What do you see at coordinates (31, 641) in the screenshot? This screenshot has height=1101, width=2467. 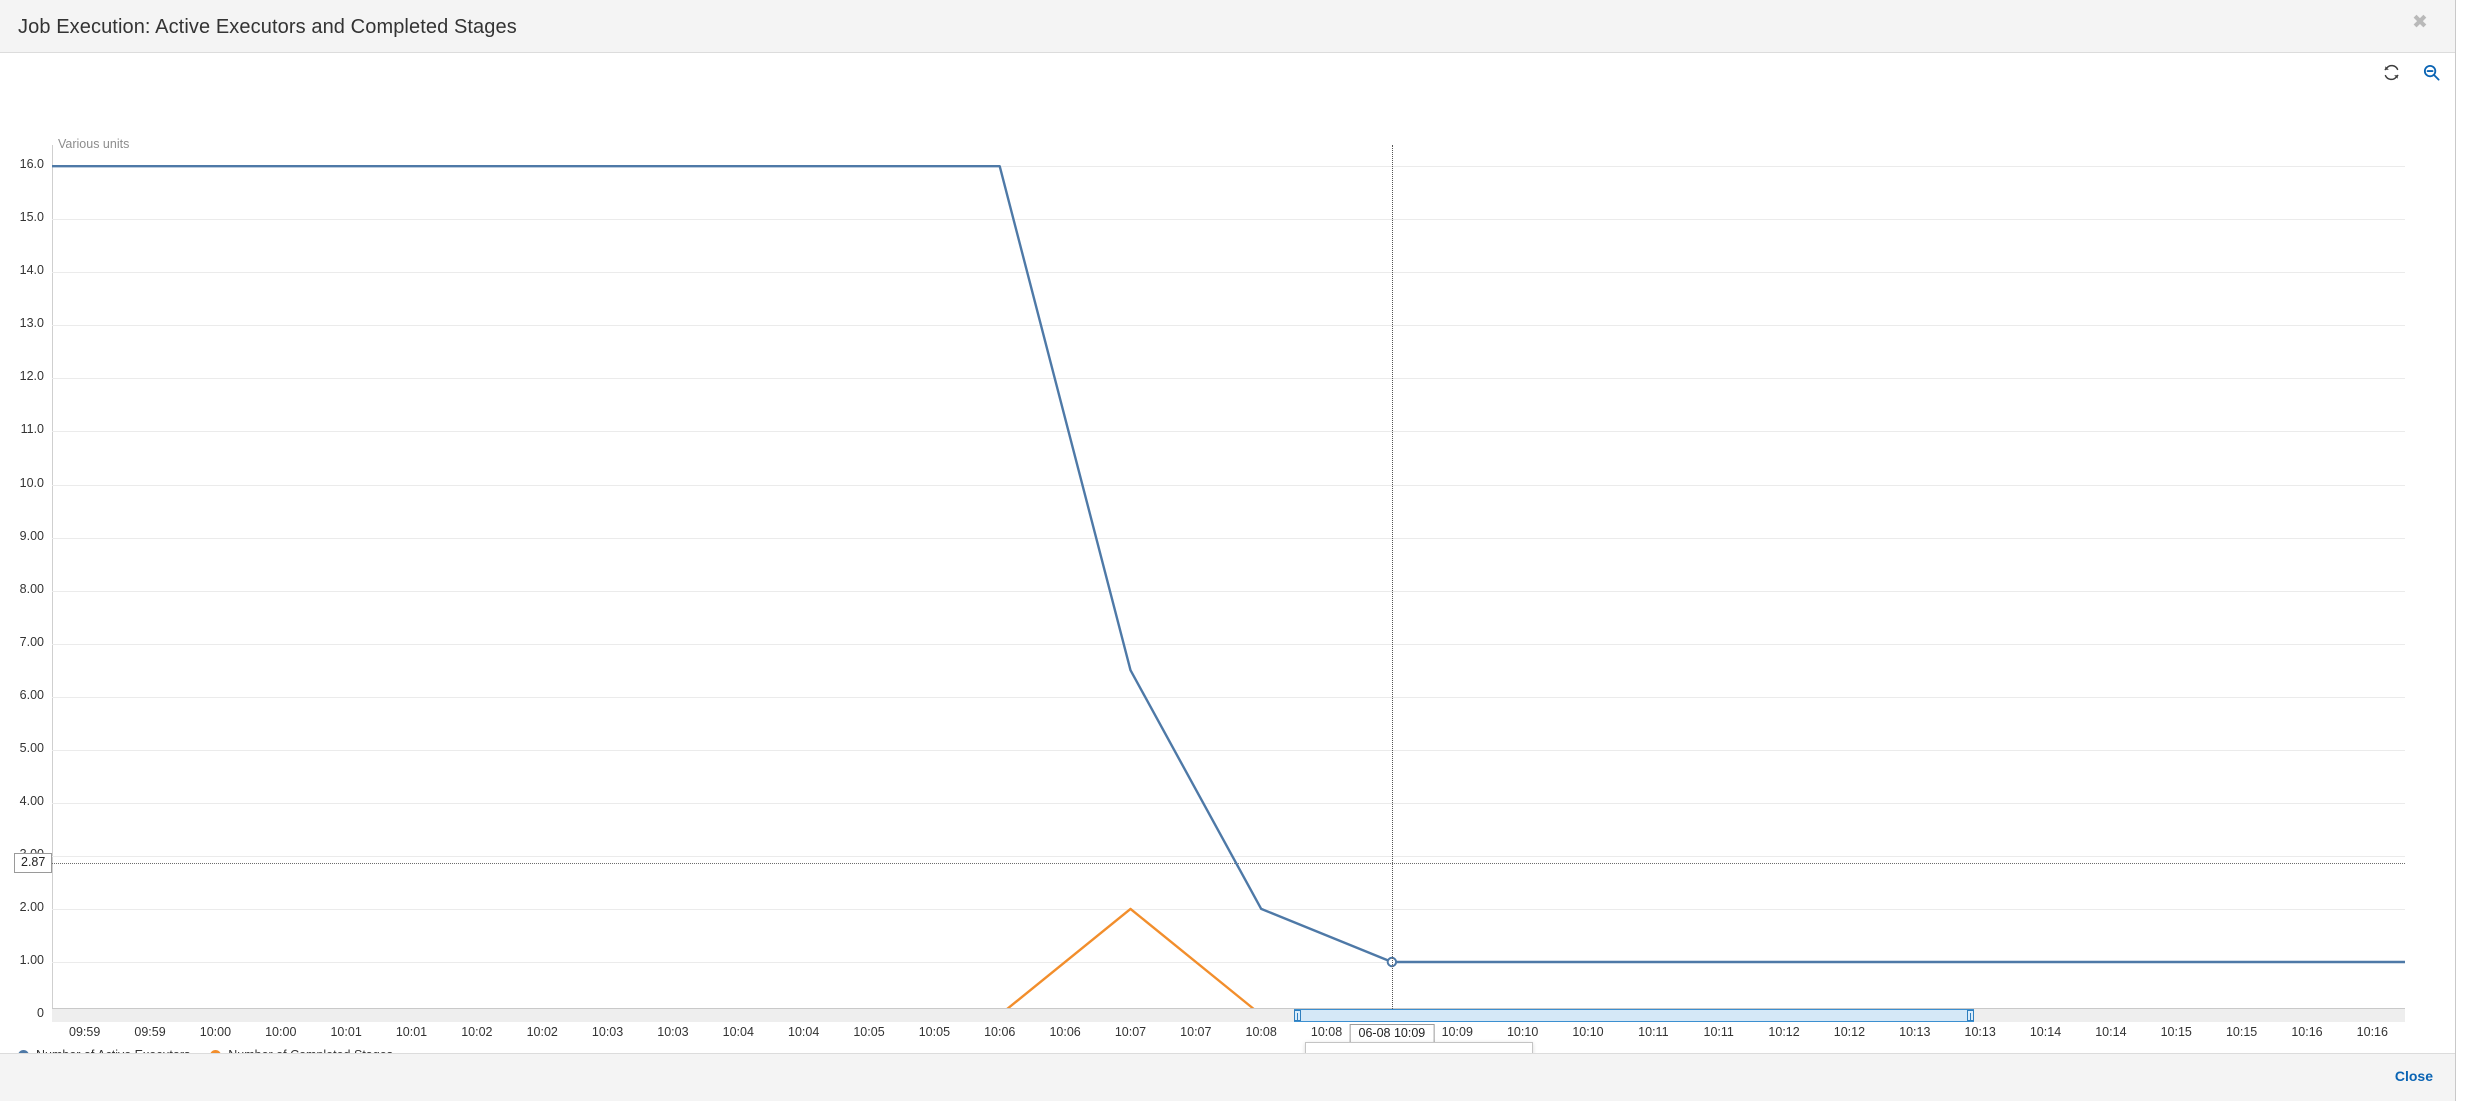 I see `y-axis-tick-label: 7.00` at bounding box center [31, 641].